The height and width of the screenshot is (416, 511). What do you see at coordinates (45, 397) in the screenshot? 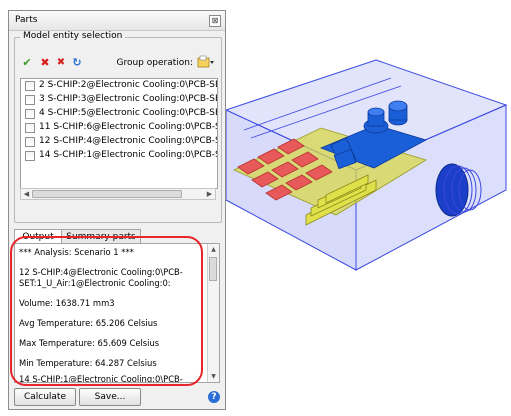
I see `calculate-button: Calculate` at bounding box center [45, 397].